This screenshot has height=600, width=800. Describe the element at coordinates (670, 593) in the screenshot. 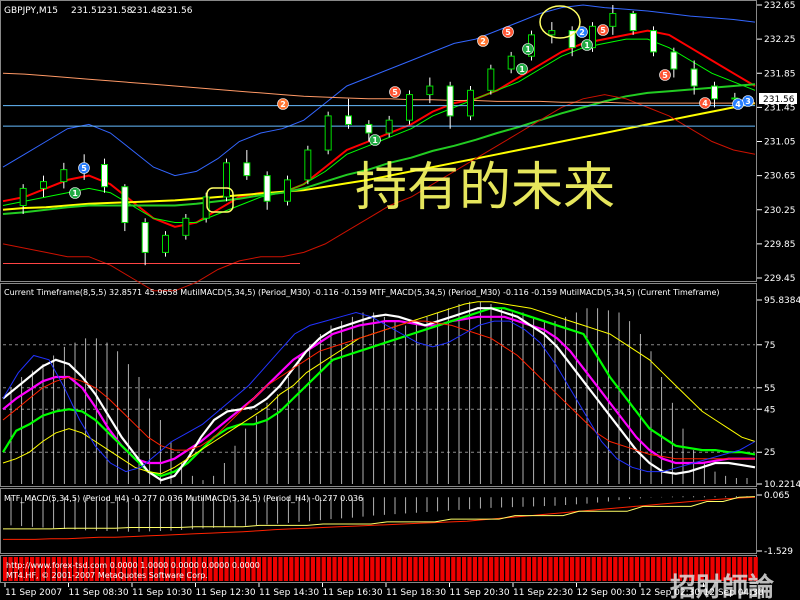

I see `time-tick-label: 12 Sep 02:30` at that location.